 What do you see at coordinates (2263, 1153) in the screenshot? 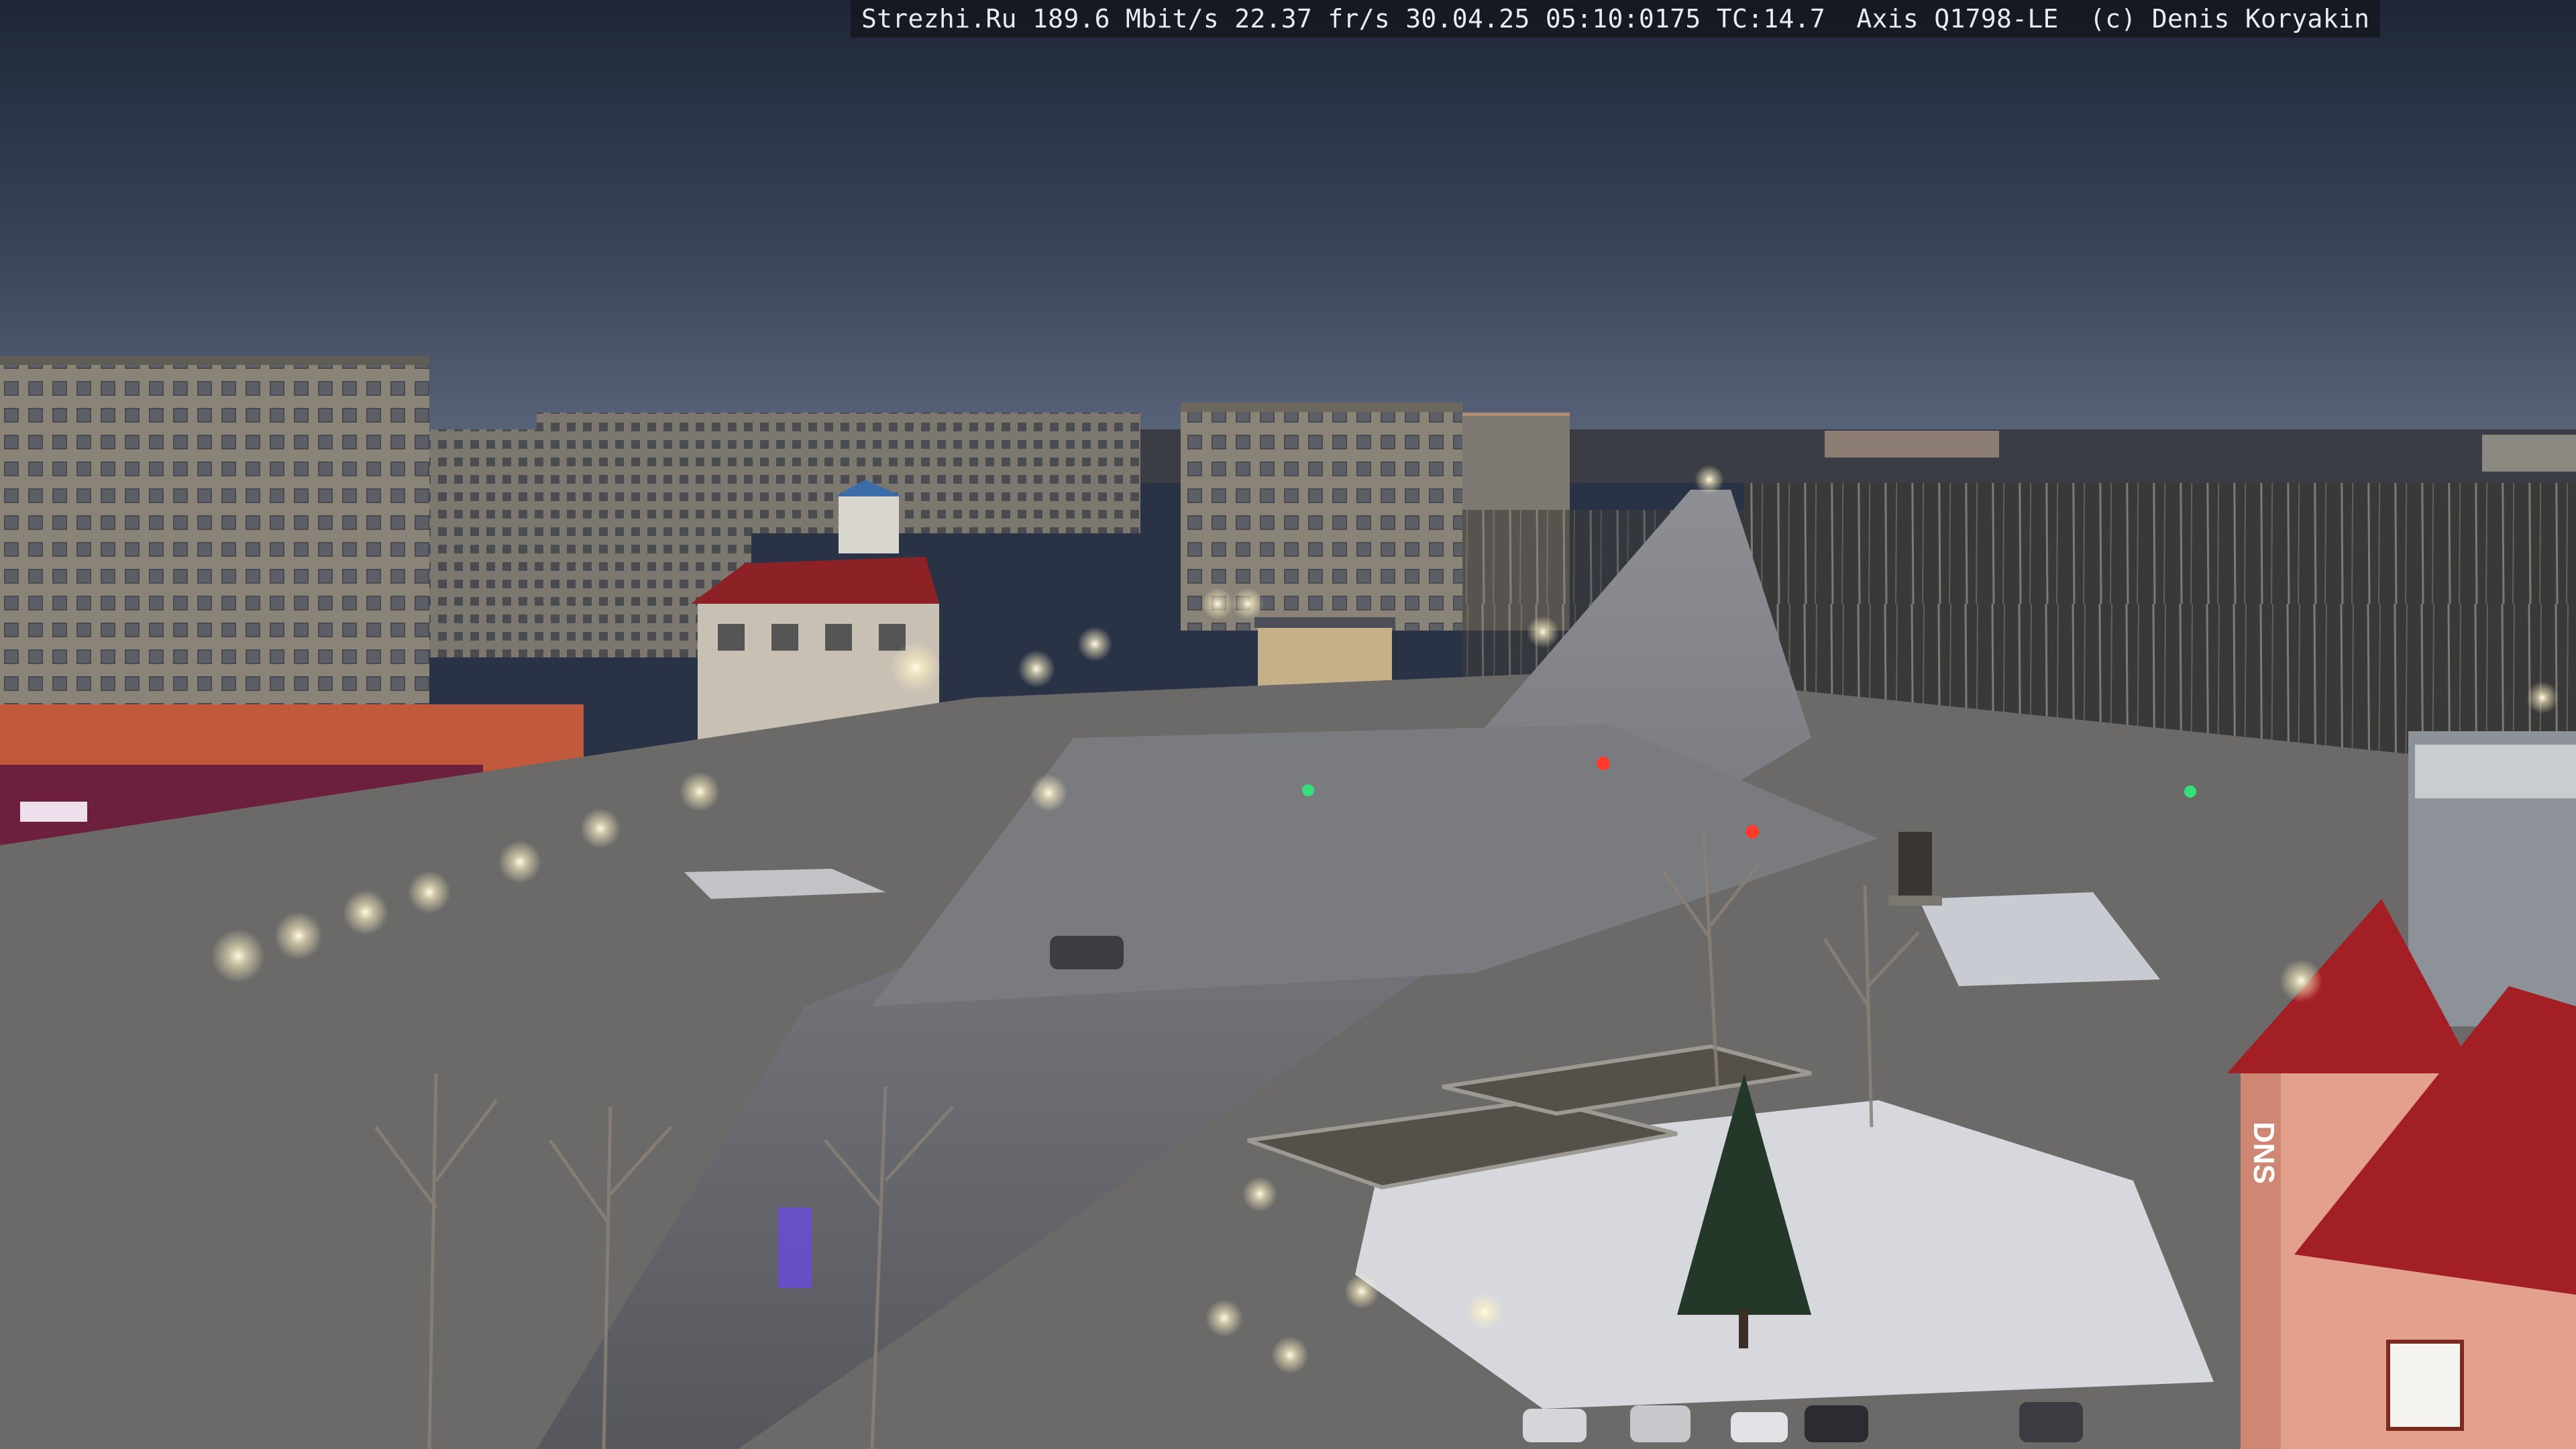
I see `dns-store-sign: DNS` at bounding box center [2263, 1153].